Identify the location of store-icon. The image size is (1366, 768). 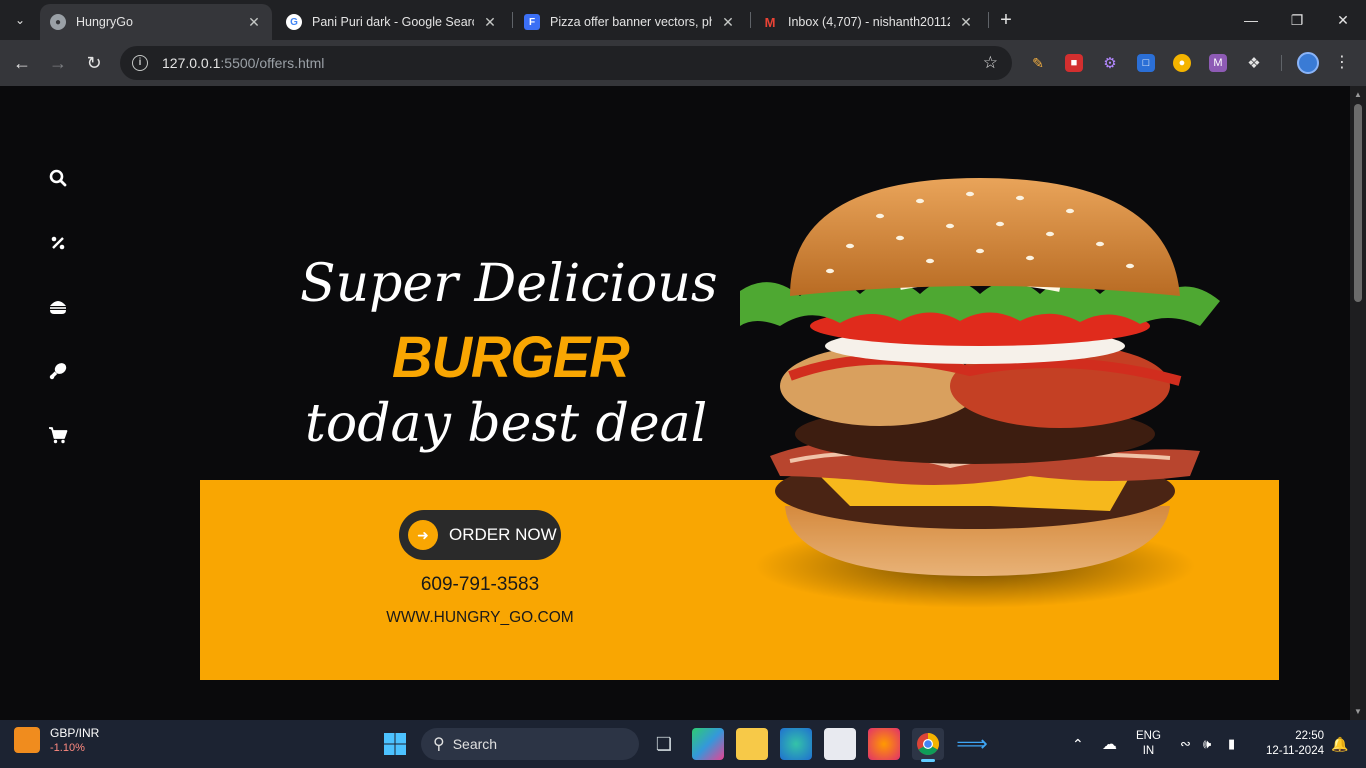
(840, 744).